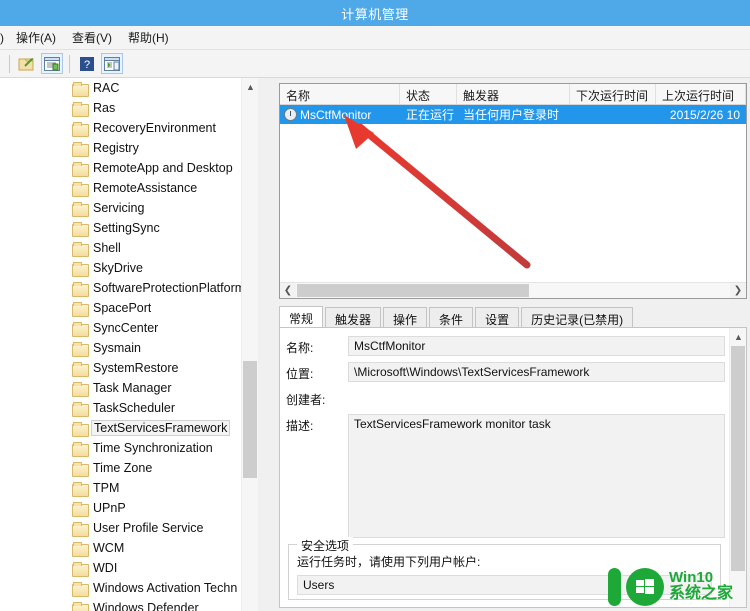 This screenshot has height=611, width=750. I want to click on tree-item: Task Manager, so click(120, 388).